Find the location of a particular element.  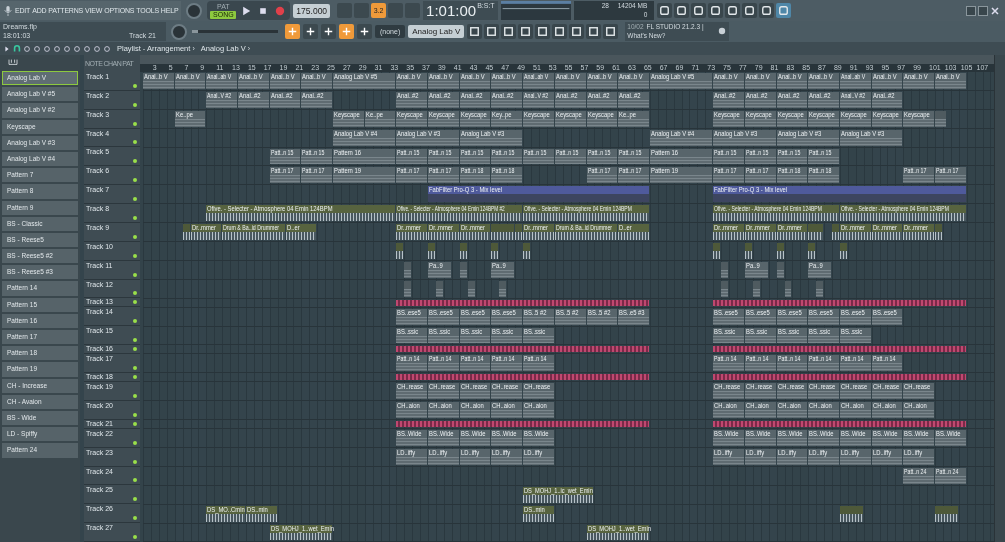

piano-icon is located at coordinates (13, 61).